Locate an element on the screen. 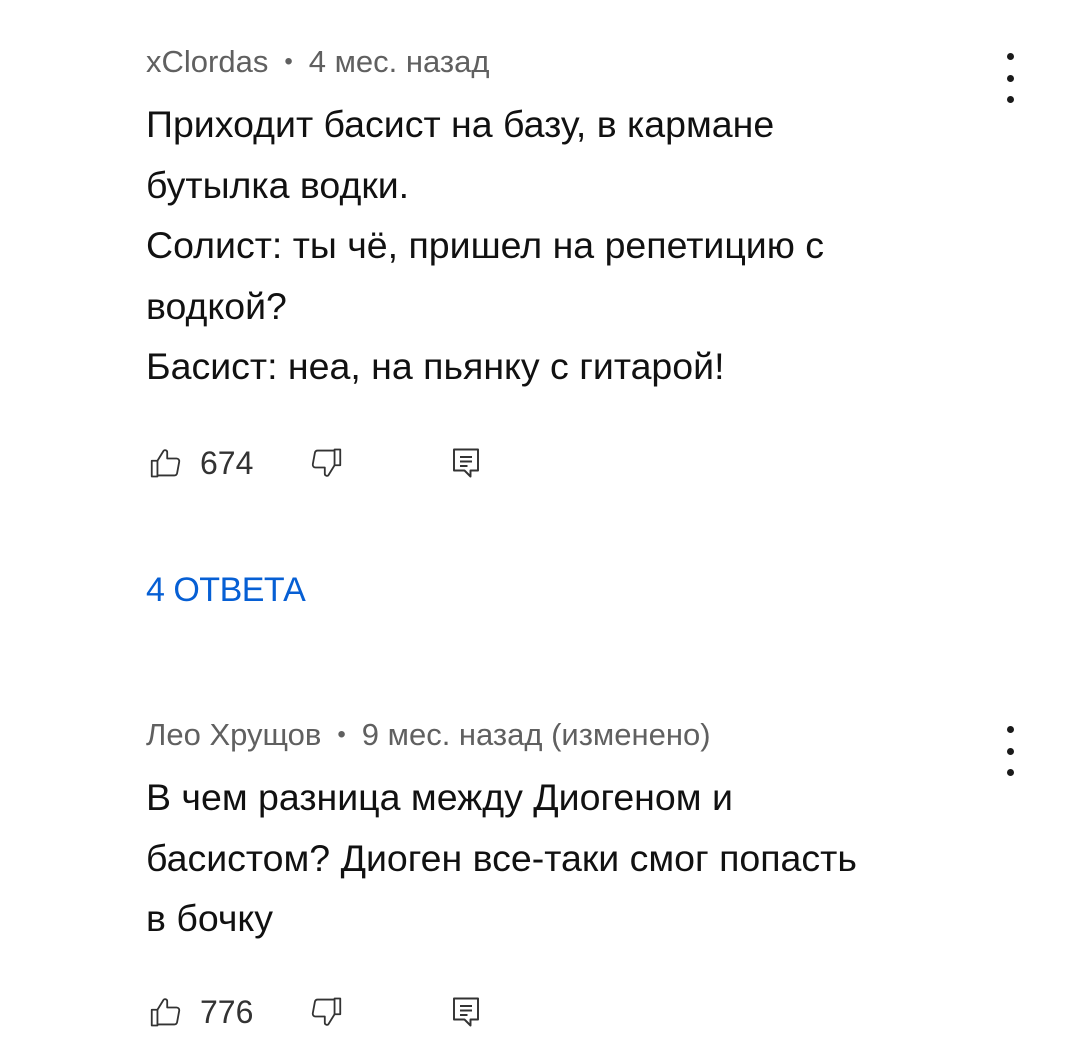 The height and width of the screenshot is (1057, 1080). comment-time: 4 мес. назад is located at coordinates (399, 61).